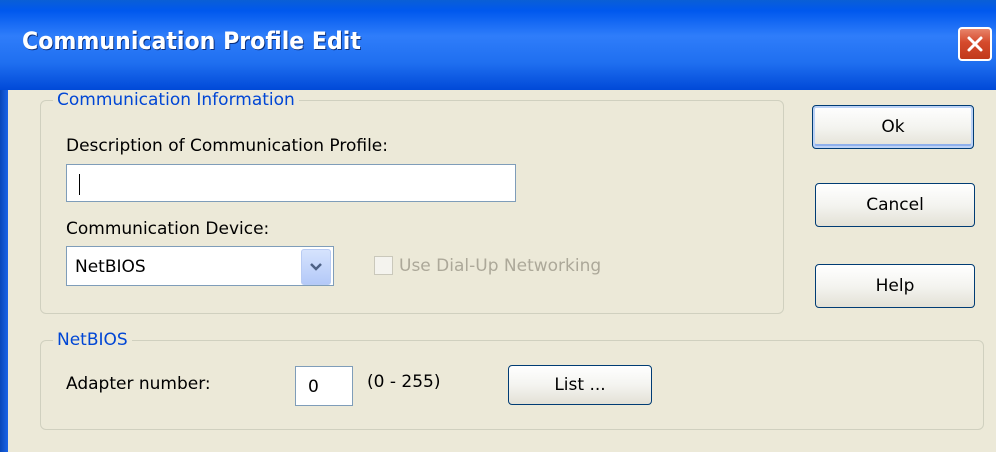 Image resolution: width=996 pixels, height=452 pixels. Describe the element at coordinates (500, 266) in the screenshot. I see `dialup-label: Use Dial-Up Networking` at that location.